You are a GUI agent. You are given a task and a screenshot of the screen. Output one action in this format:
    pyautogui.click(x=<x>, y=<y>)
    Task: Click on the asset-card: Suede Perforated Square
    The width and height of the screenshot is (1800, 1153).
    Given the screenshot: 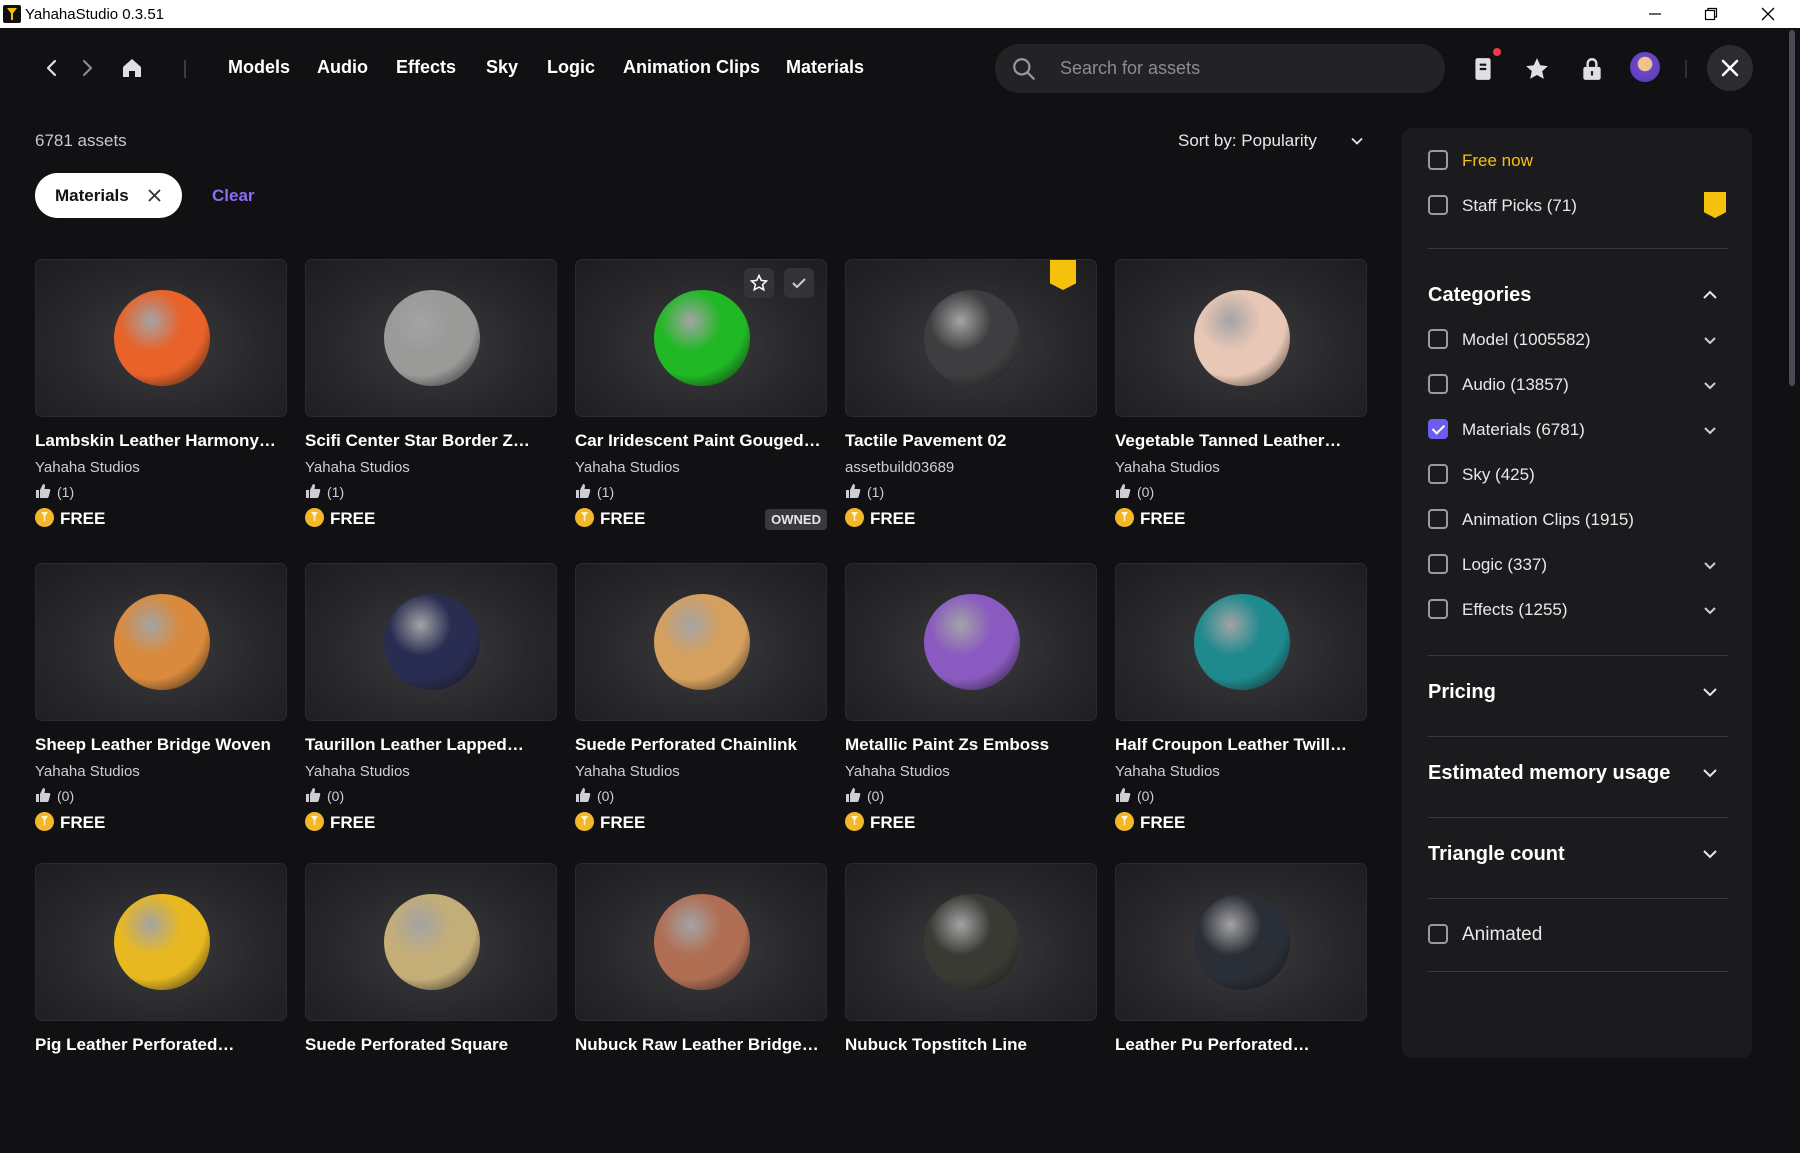 What is the action you would take?
    pyautogui.click(x=431, y=1008)
    